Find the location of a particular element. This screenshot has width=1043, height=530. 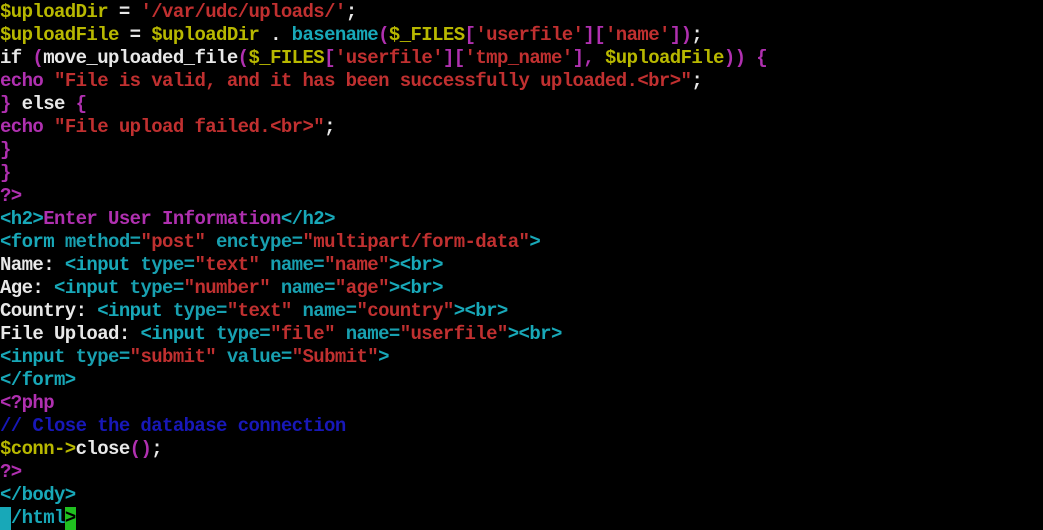

code-token: "age" is located at coordinates (362, 288).